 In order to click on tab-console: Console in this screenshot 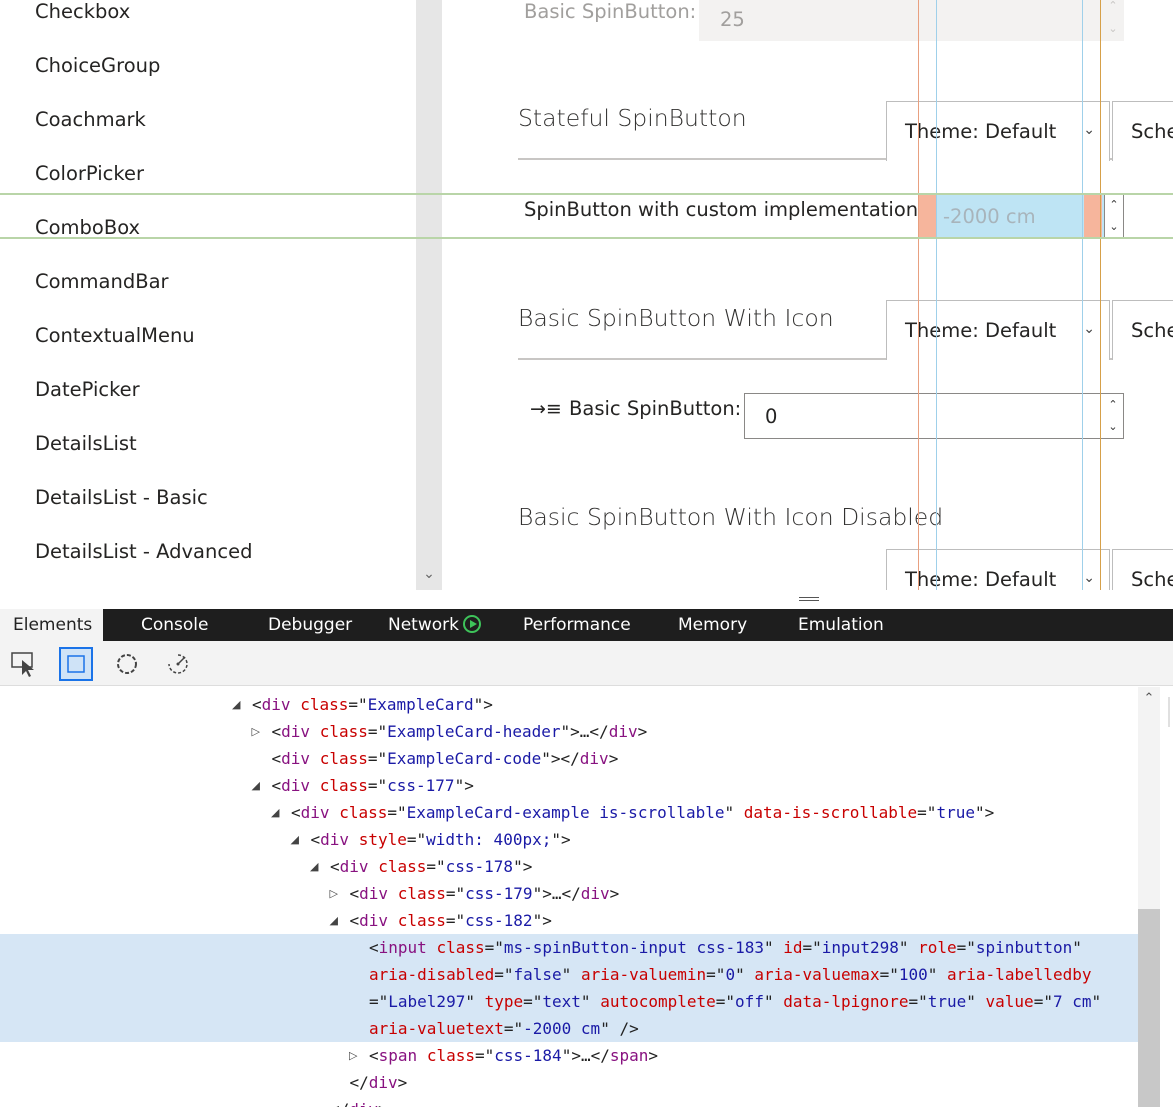, I will do `click(175, 625)`.